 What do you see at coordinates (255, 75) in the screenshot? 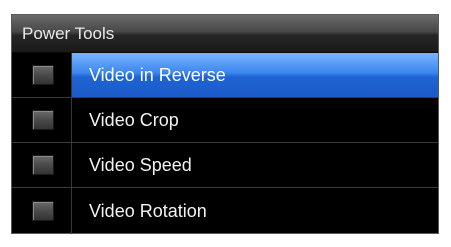
I see `label-cell: Video in Reverse` at bounding box center [255, 75].